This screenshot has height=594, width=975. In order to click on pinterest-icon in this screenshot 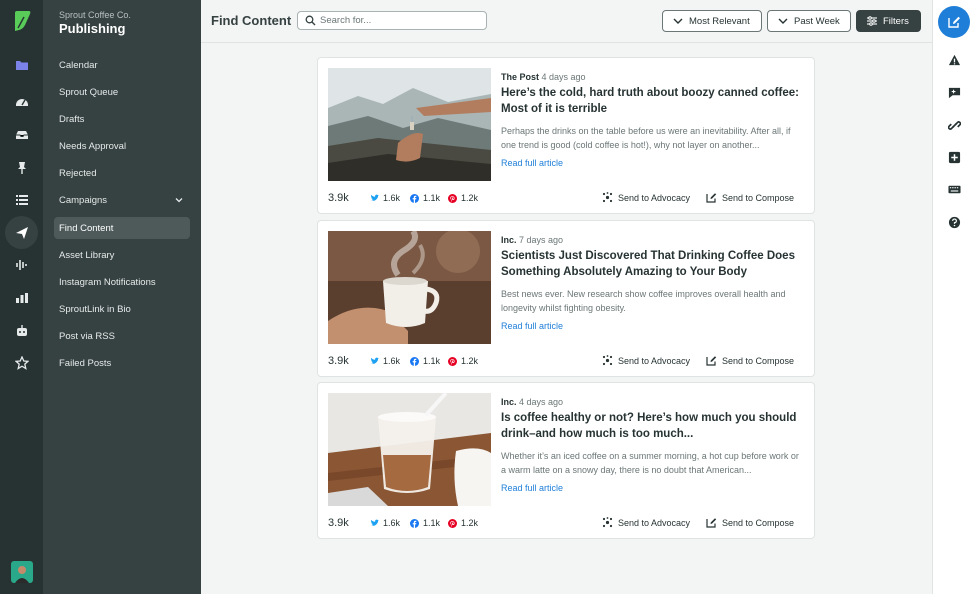, I will do `click(452, 523)`.